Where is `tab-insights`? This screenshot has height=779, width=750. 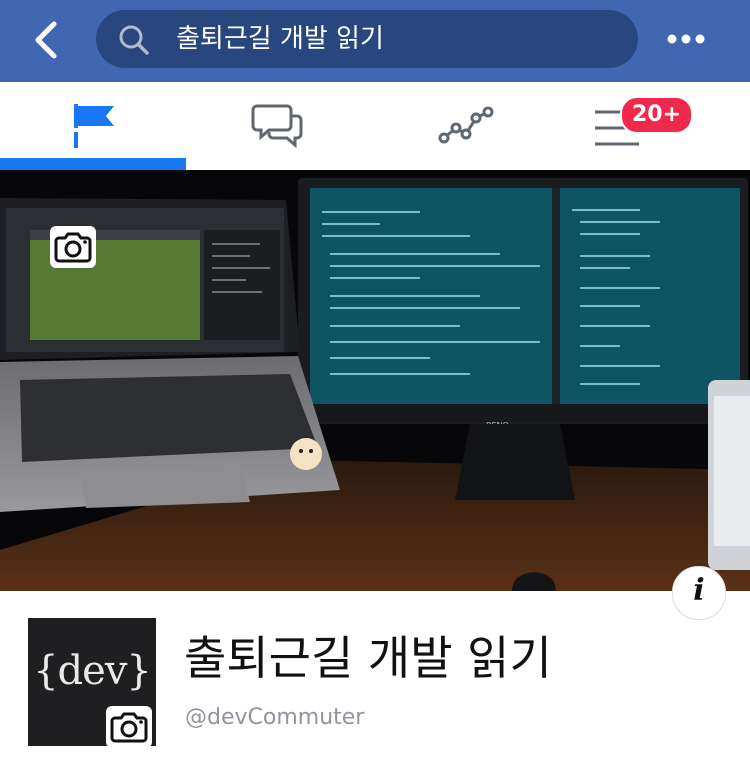
tab-insights is located at coordinates (467, 126).